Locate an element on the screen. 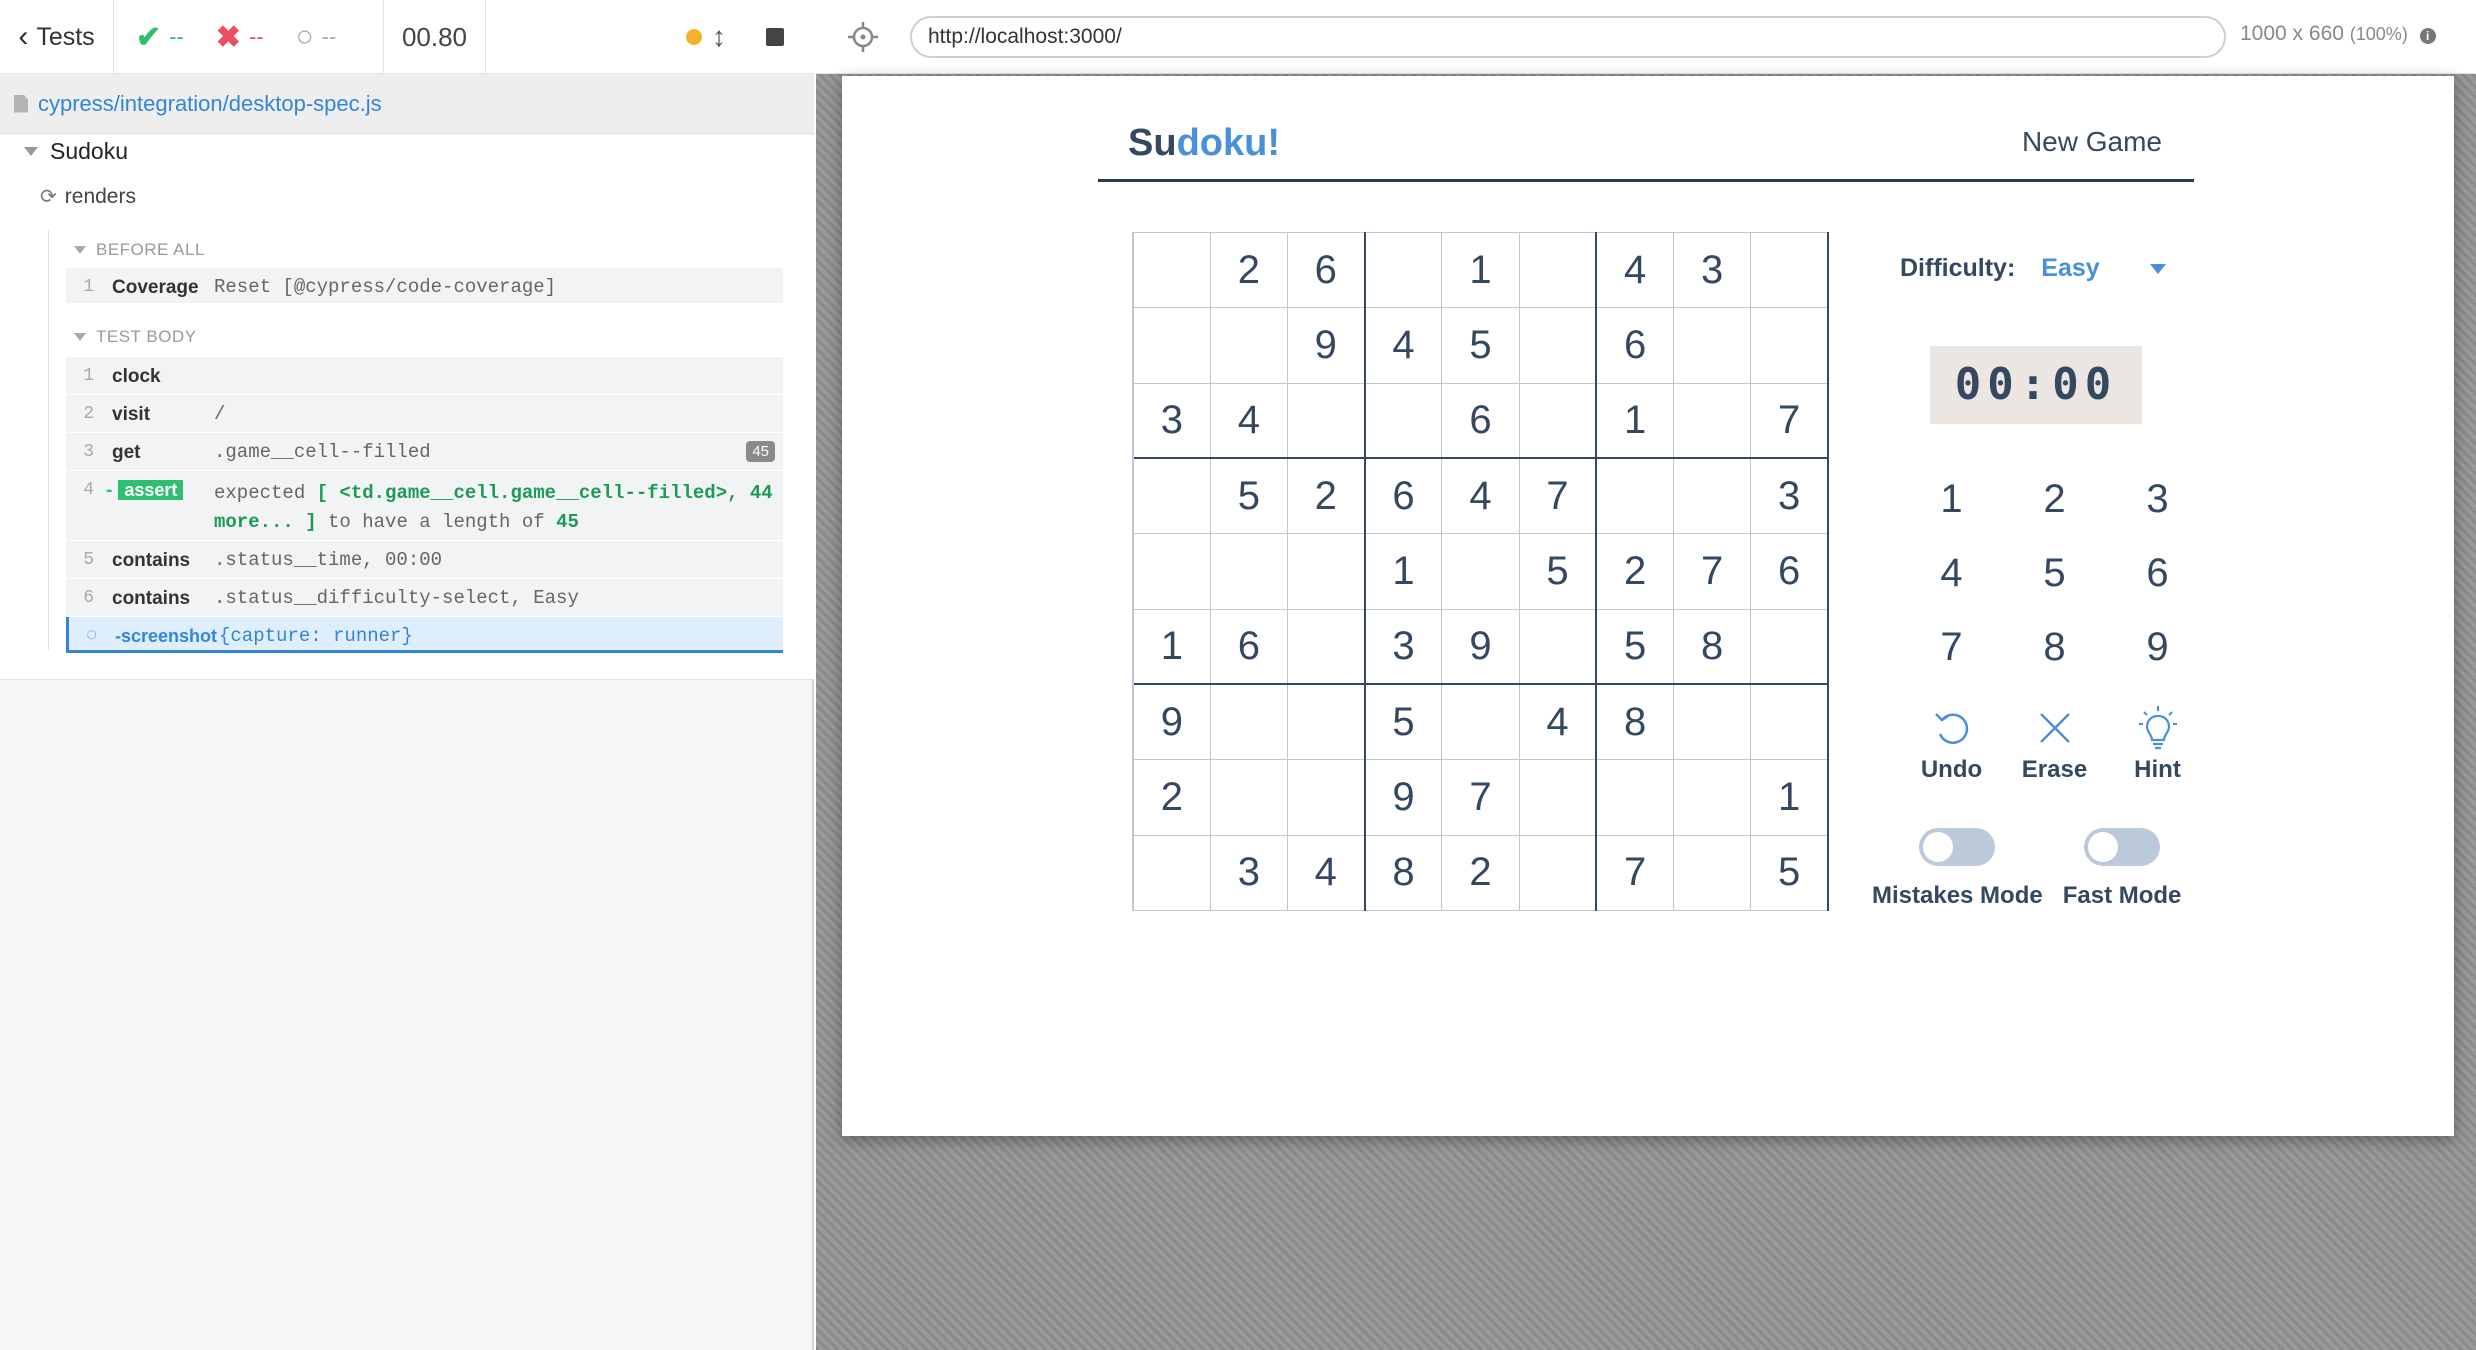 The image size is (2476, 1350). numpad-9: 9 is located at coordinates (2157, 647).